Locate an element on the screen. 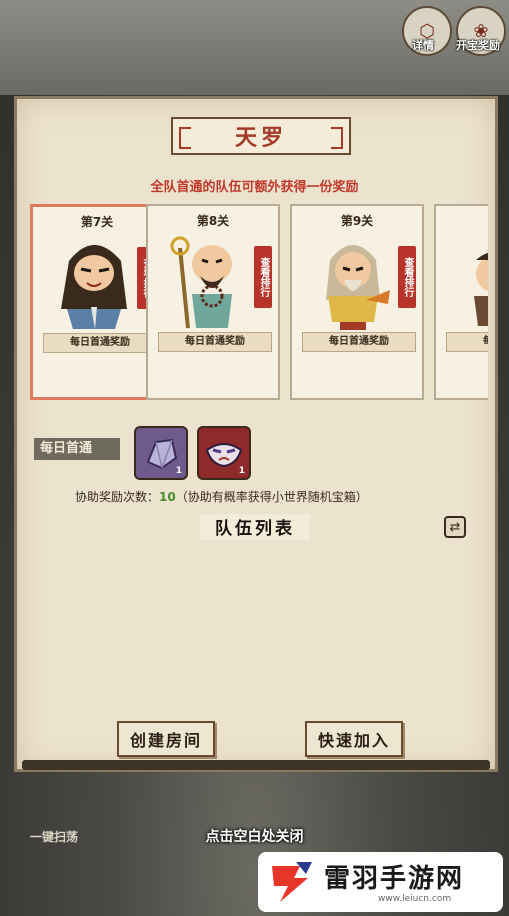  watermark: 雷羽手游网 www.leiucn.com is located at coordinates (380, 882).